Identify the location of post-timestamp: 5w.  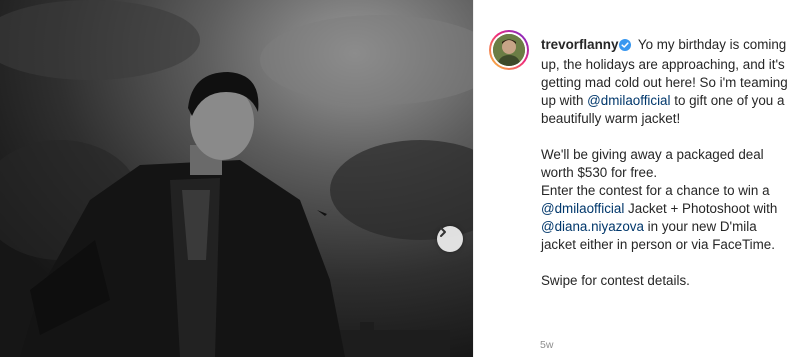
(546, 345).